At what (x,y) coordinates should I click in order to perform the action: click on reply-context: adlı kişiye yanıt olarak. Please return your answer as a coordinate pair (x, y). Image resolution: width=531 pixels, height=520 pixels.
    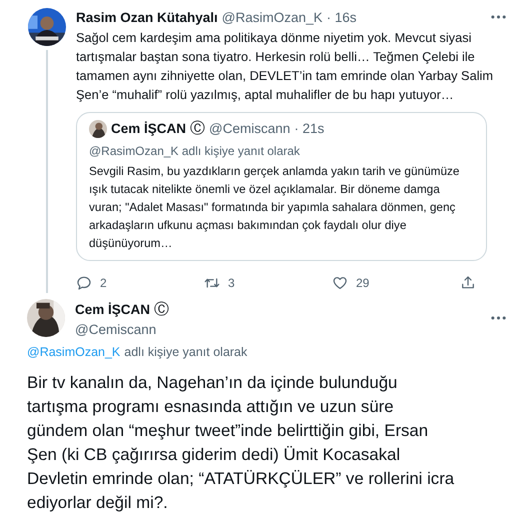
    Looking at the image, I should click on (186, 352).